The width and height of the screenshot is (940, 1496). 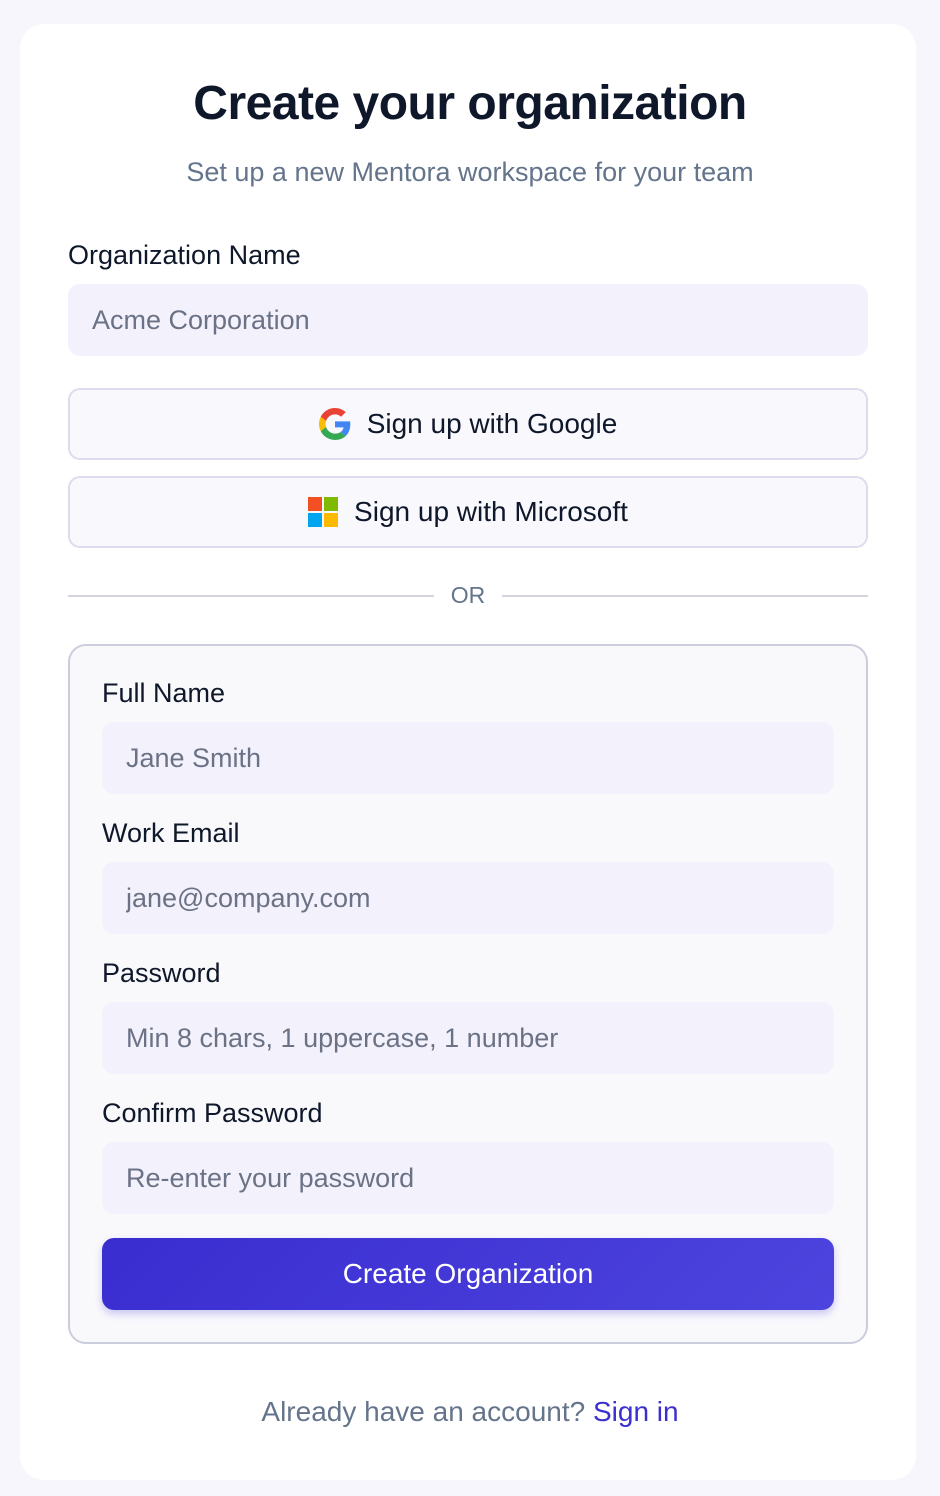 I want to click on signin-prompt-text: Already have an account?, so click(x=423, y=1411).